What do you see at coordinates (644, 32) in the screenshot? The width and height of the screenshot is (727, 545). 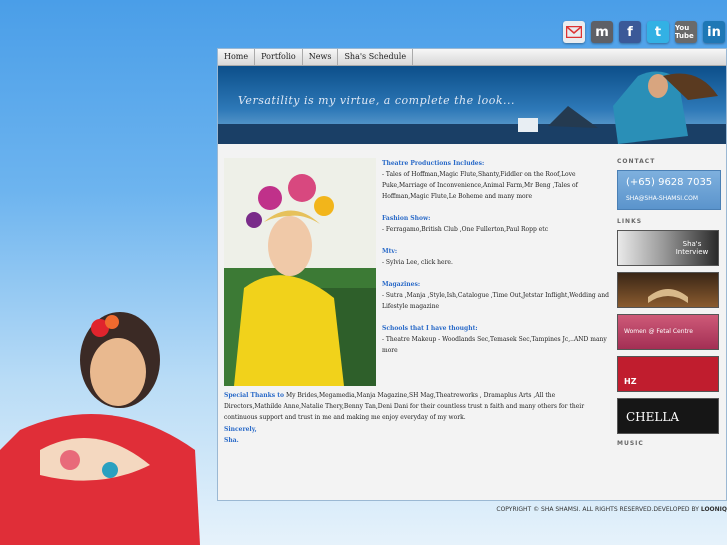 I see `social-links: m f t You Tube in` at bounding box center [644, 32].